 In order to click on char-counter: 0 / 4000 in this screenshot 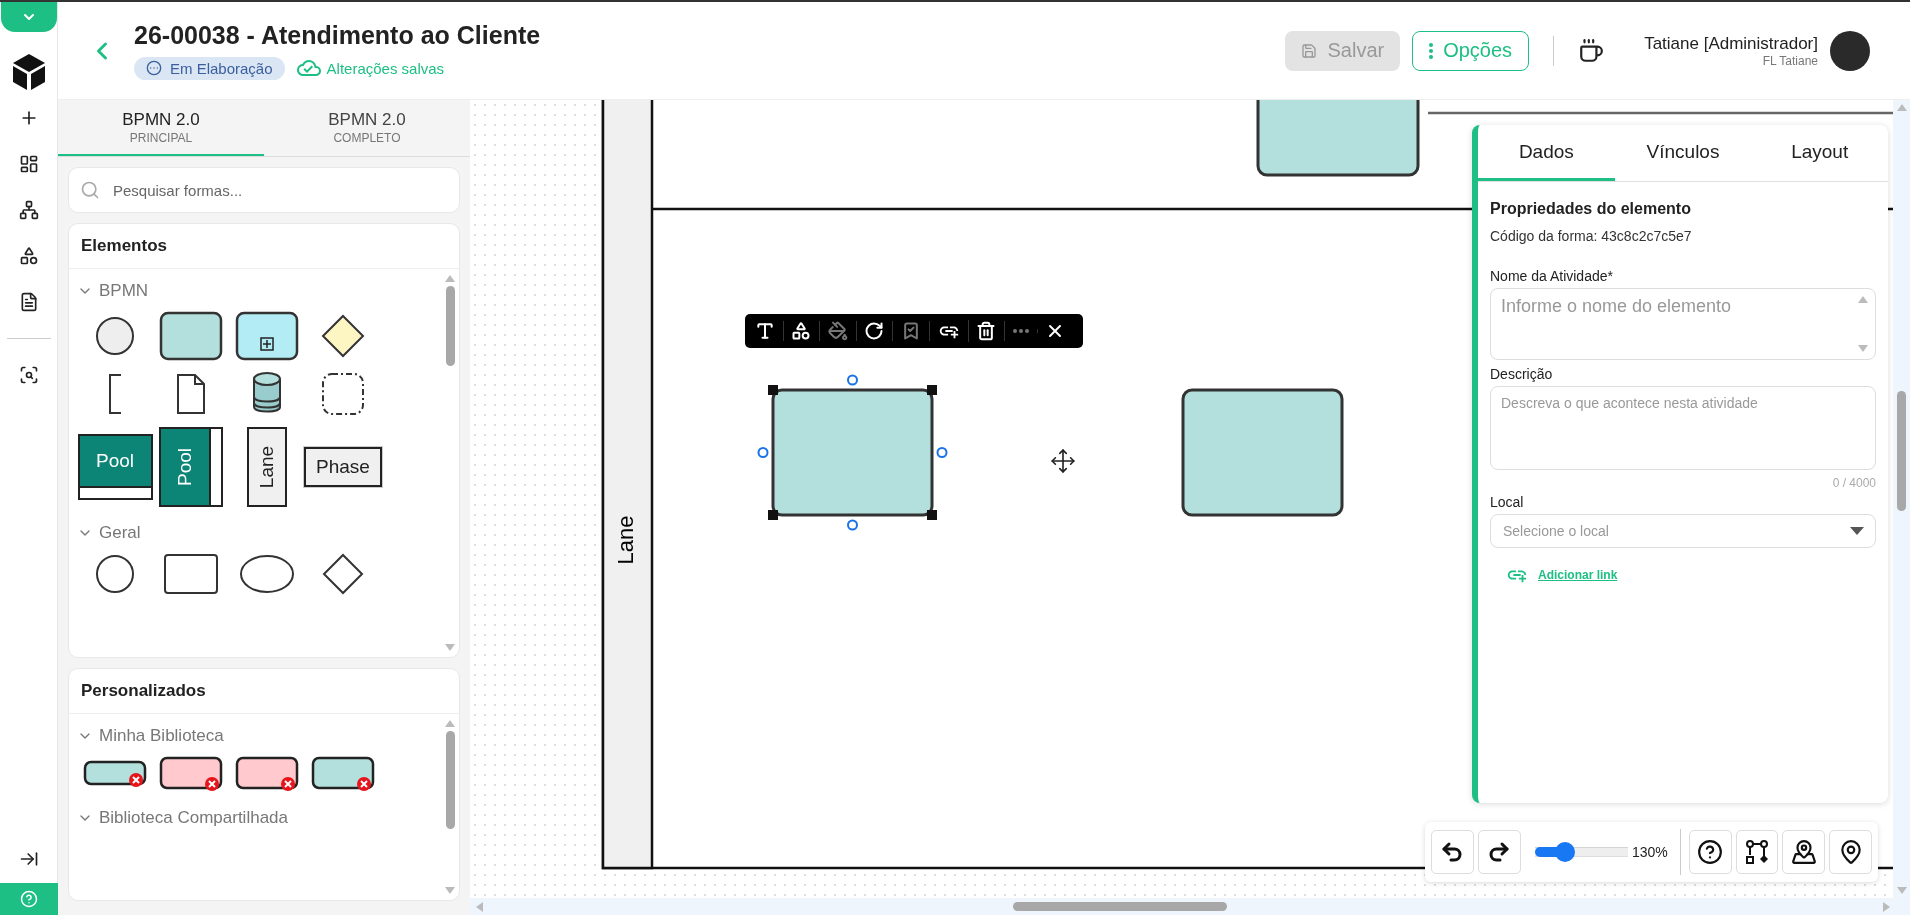, I will do `click(1853, 483)`.